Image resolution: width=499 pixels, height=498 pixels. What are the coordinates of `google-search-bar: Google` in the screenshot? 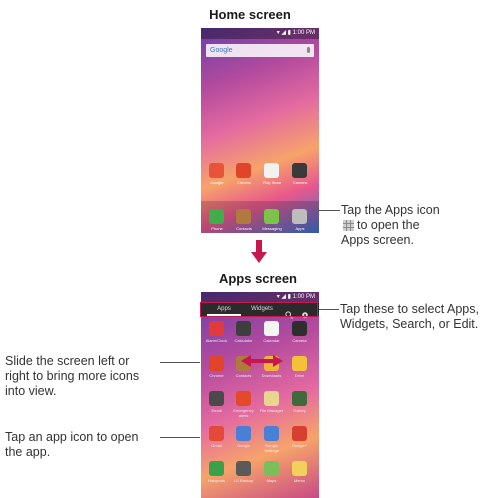 It's located at (260, 50).